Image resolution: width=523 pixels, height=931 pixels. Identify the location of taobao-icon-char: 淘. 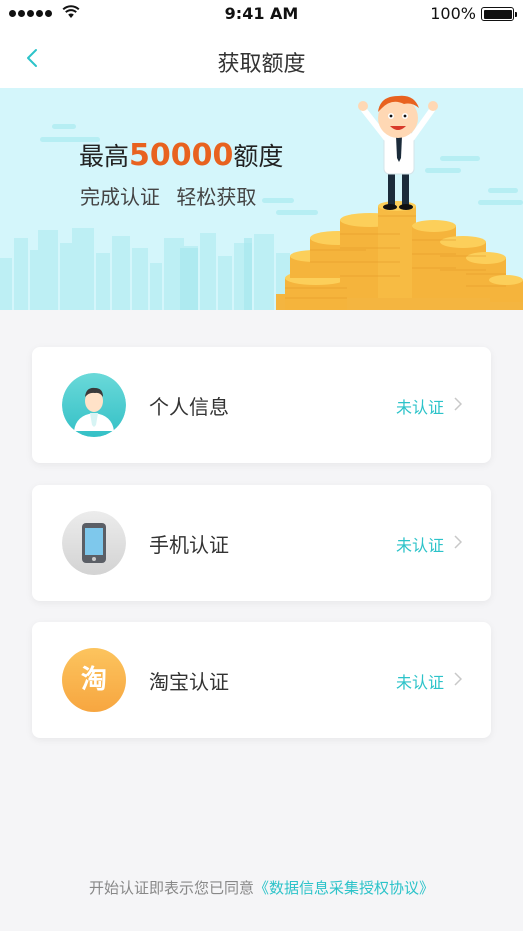
(93, 680).